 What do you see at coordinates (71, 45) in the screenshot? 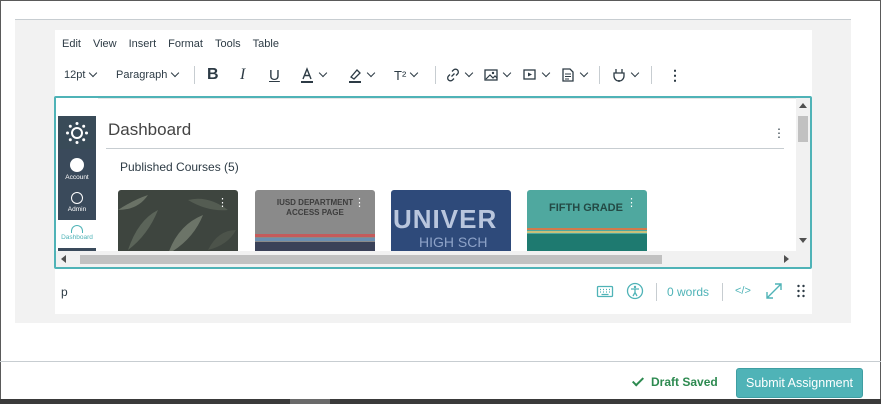
I see `menu-edit: Edit` at bounding box center [71, 45].